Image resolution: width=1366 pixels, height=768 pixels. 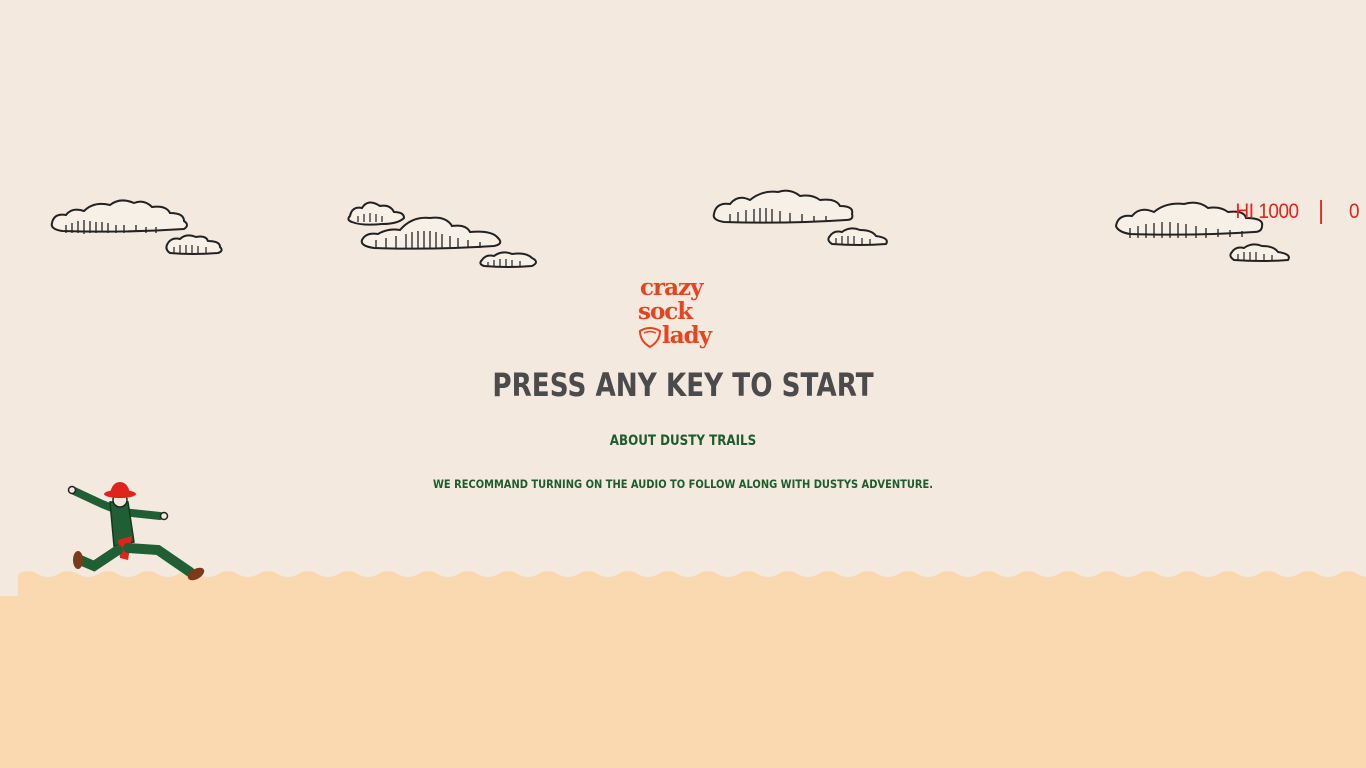 I want to click on crazy-sock-lady-logo: crazy sock lady, so click(x=683, y=315).